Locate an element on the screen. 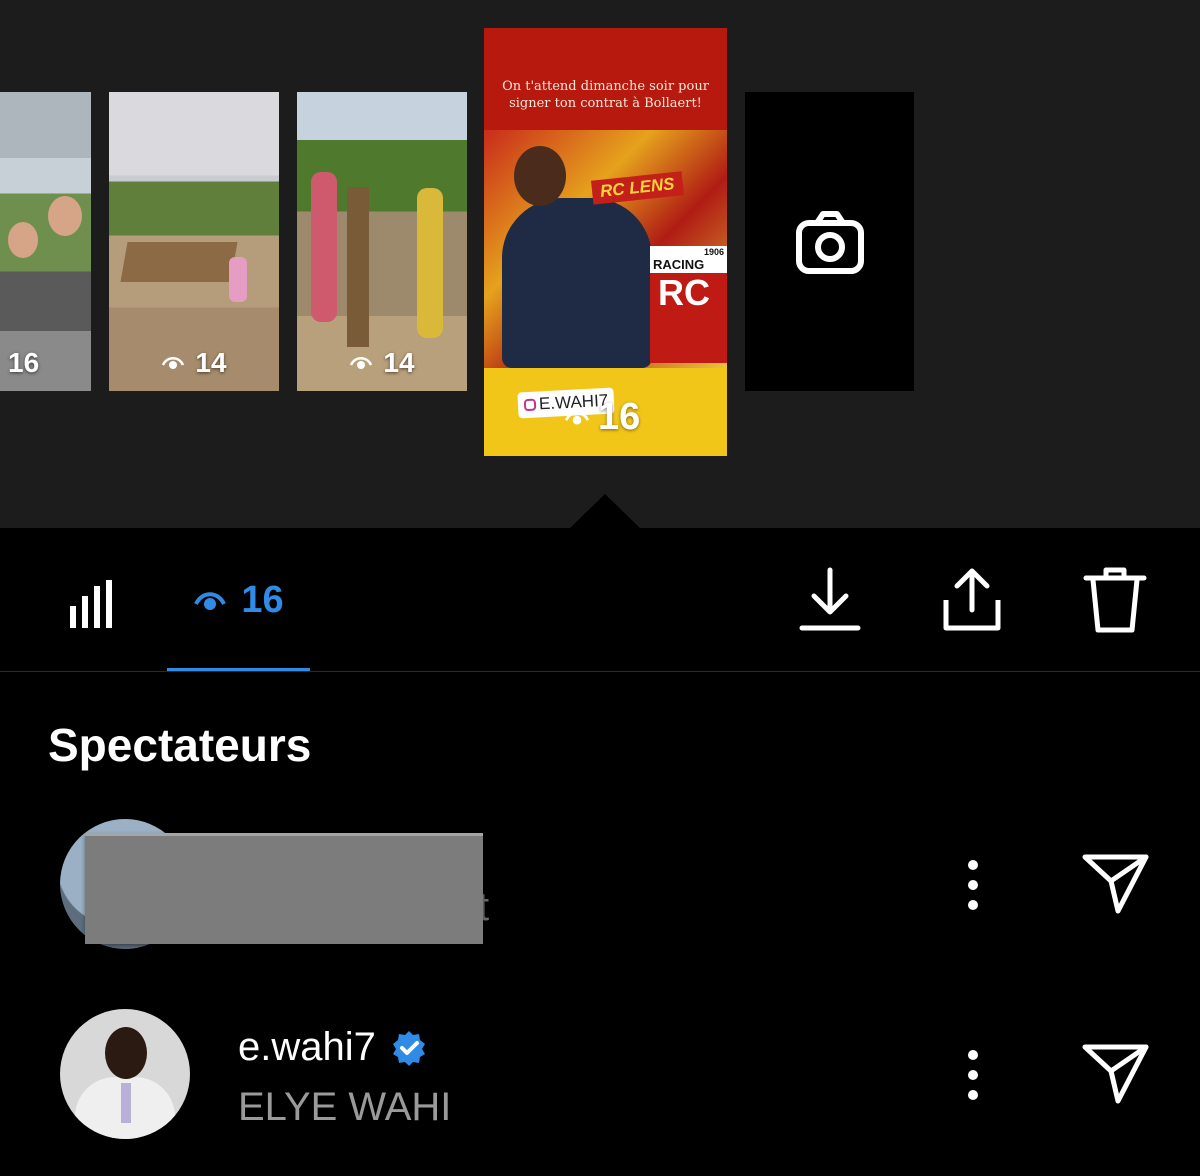  viewers-count: 16 is located at coordinates (262, 600).